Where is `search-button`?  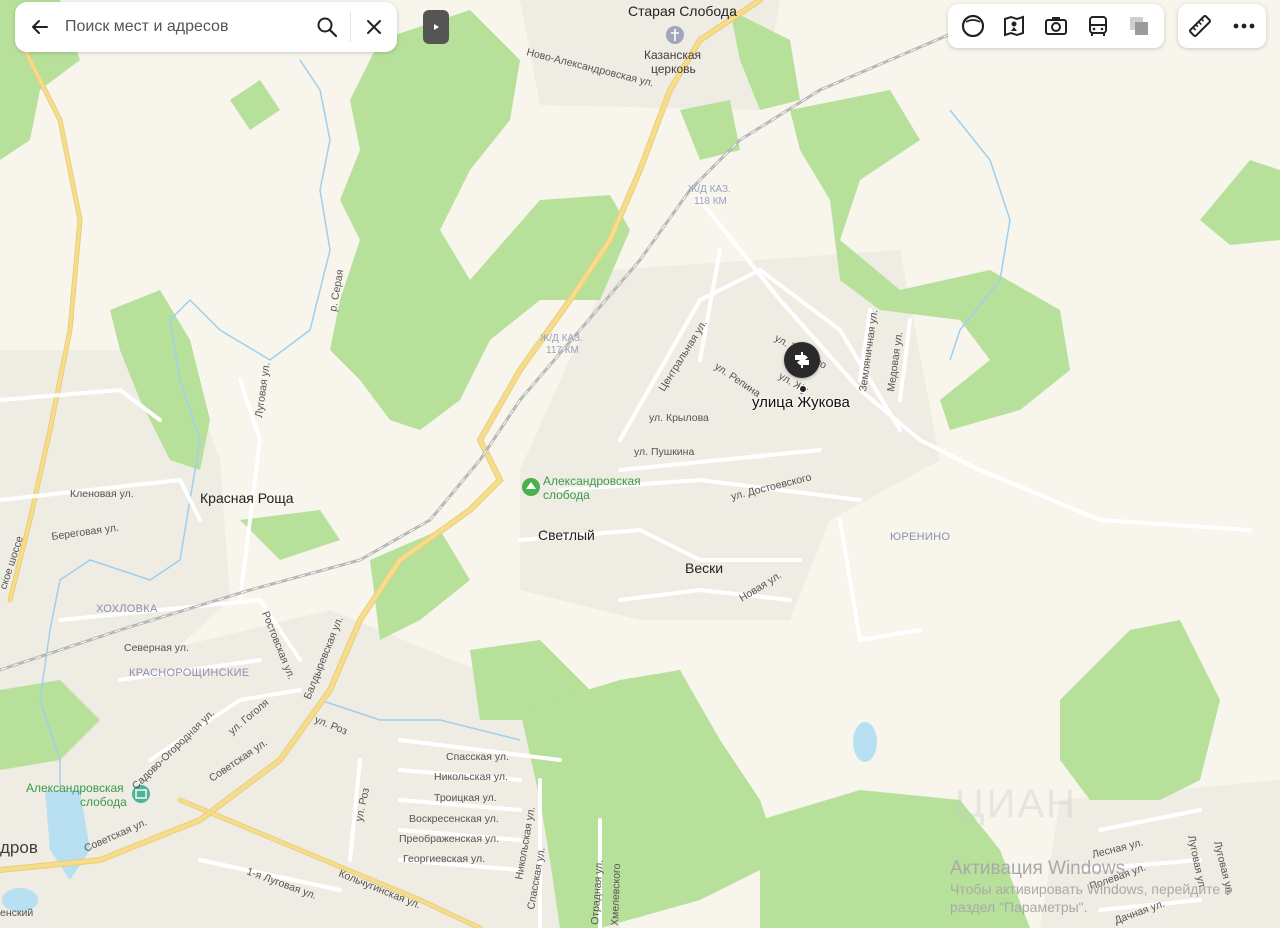 search-button is located at coordinates (327, 27).